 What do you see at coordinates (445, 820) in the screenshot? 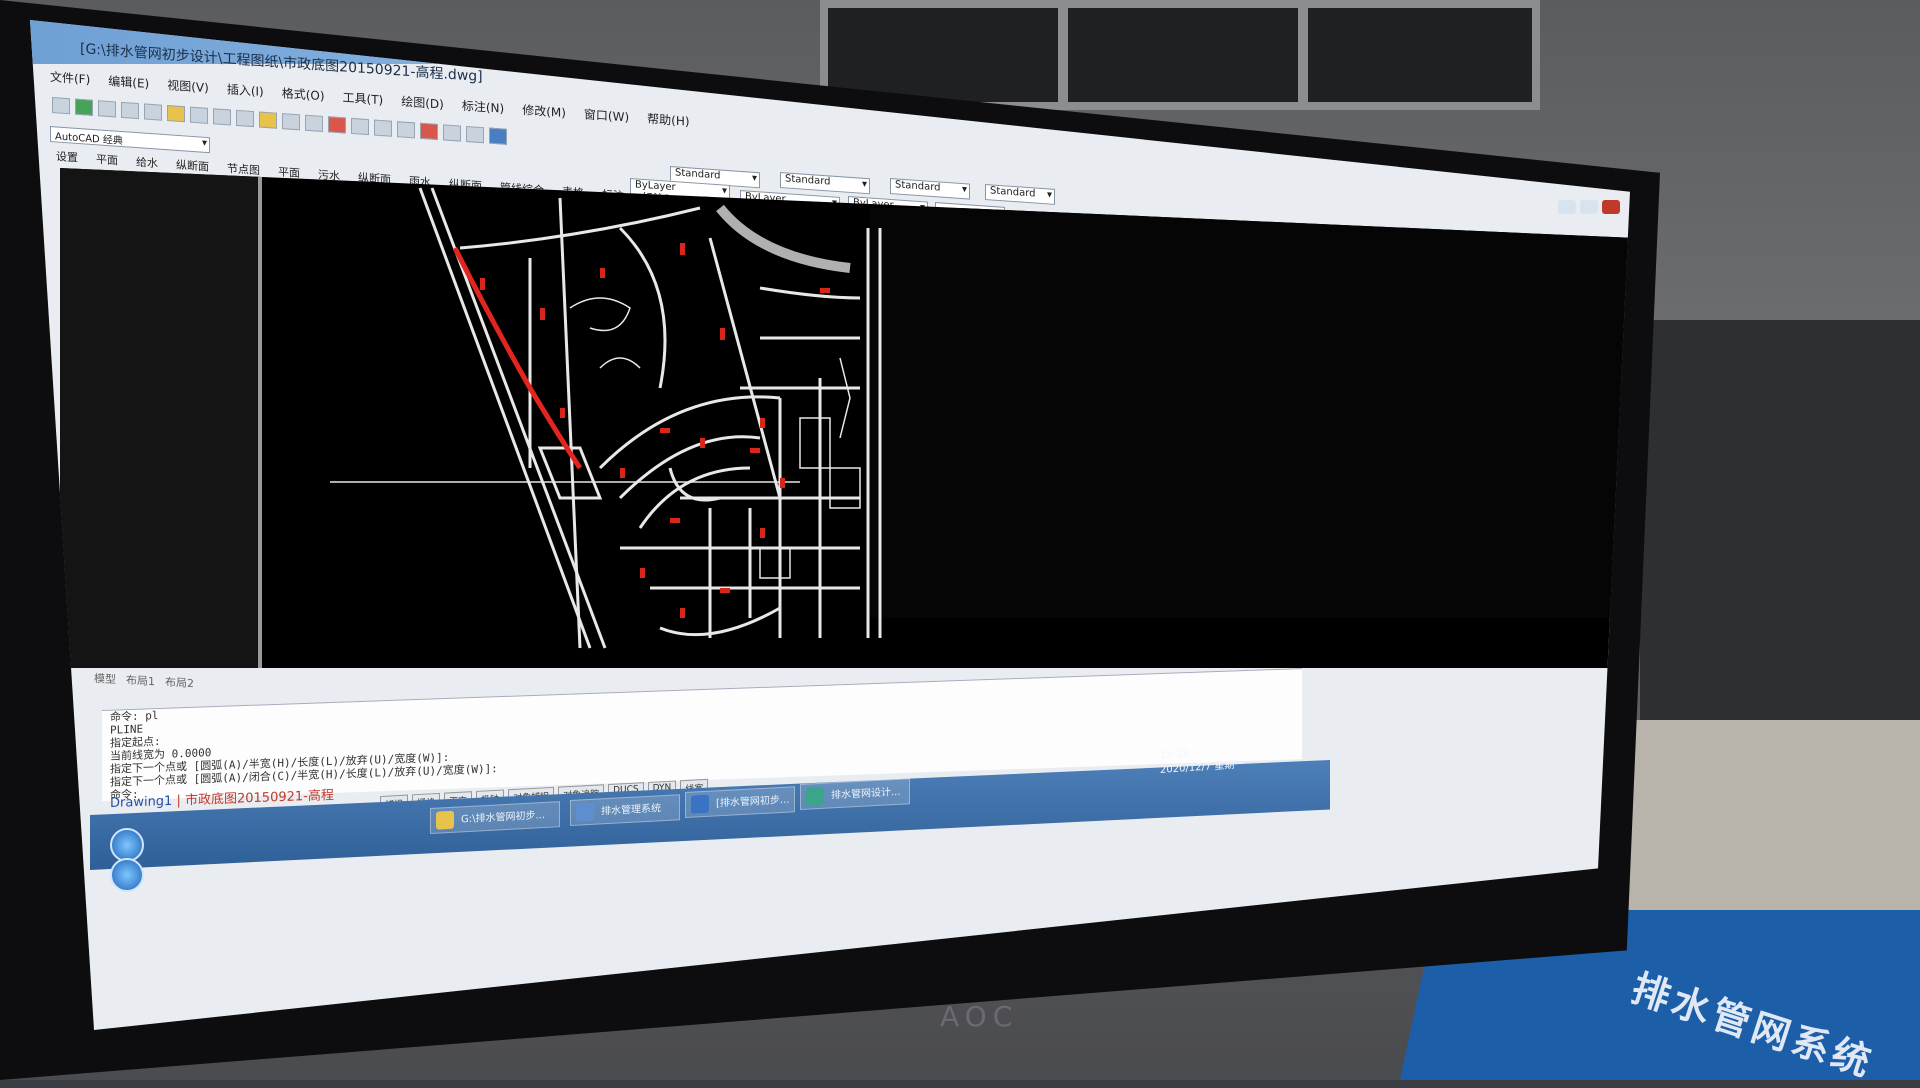
I see `folder-icon` at bounding box center [445, 820].